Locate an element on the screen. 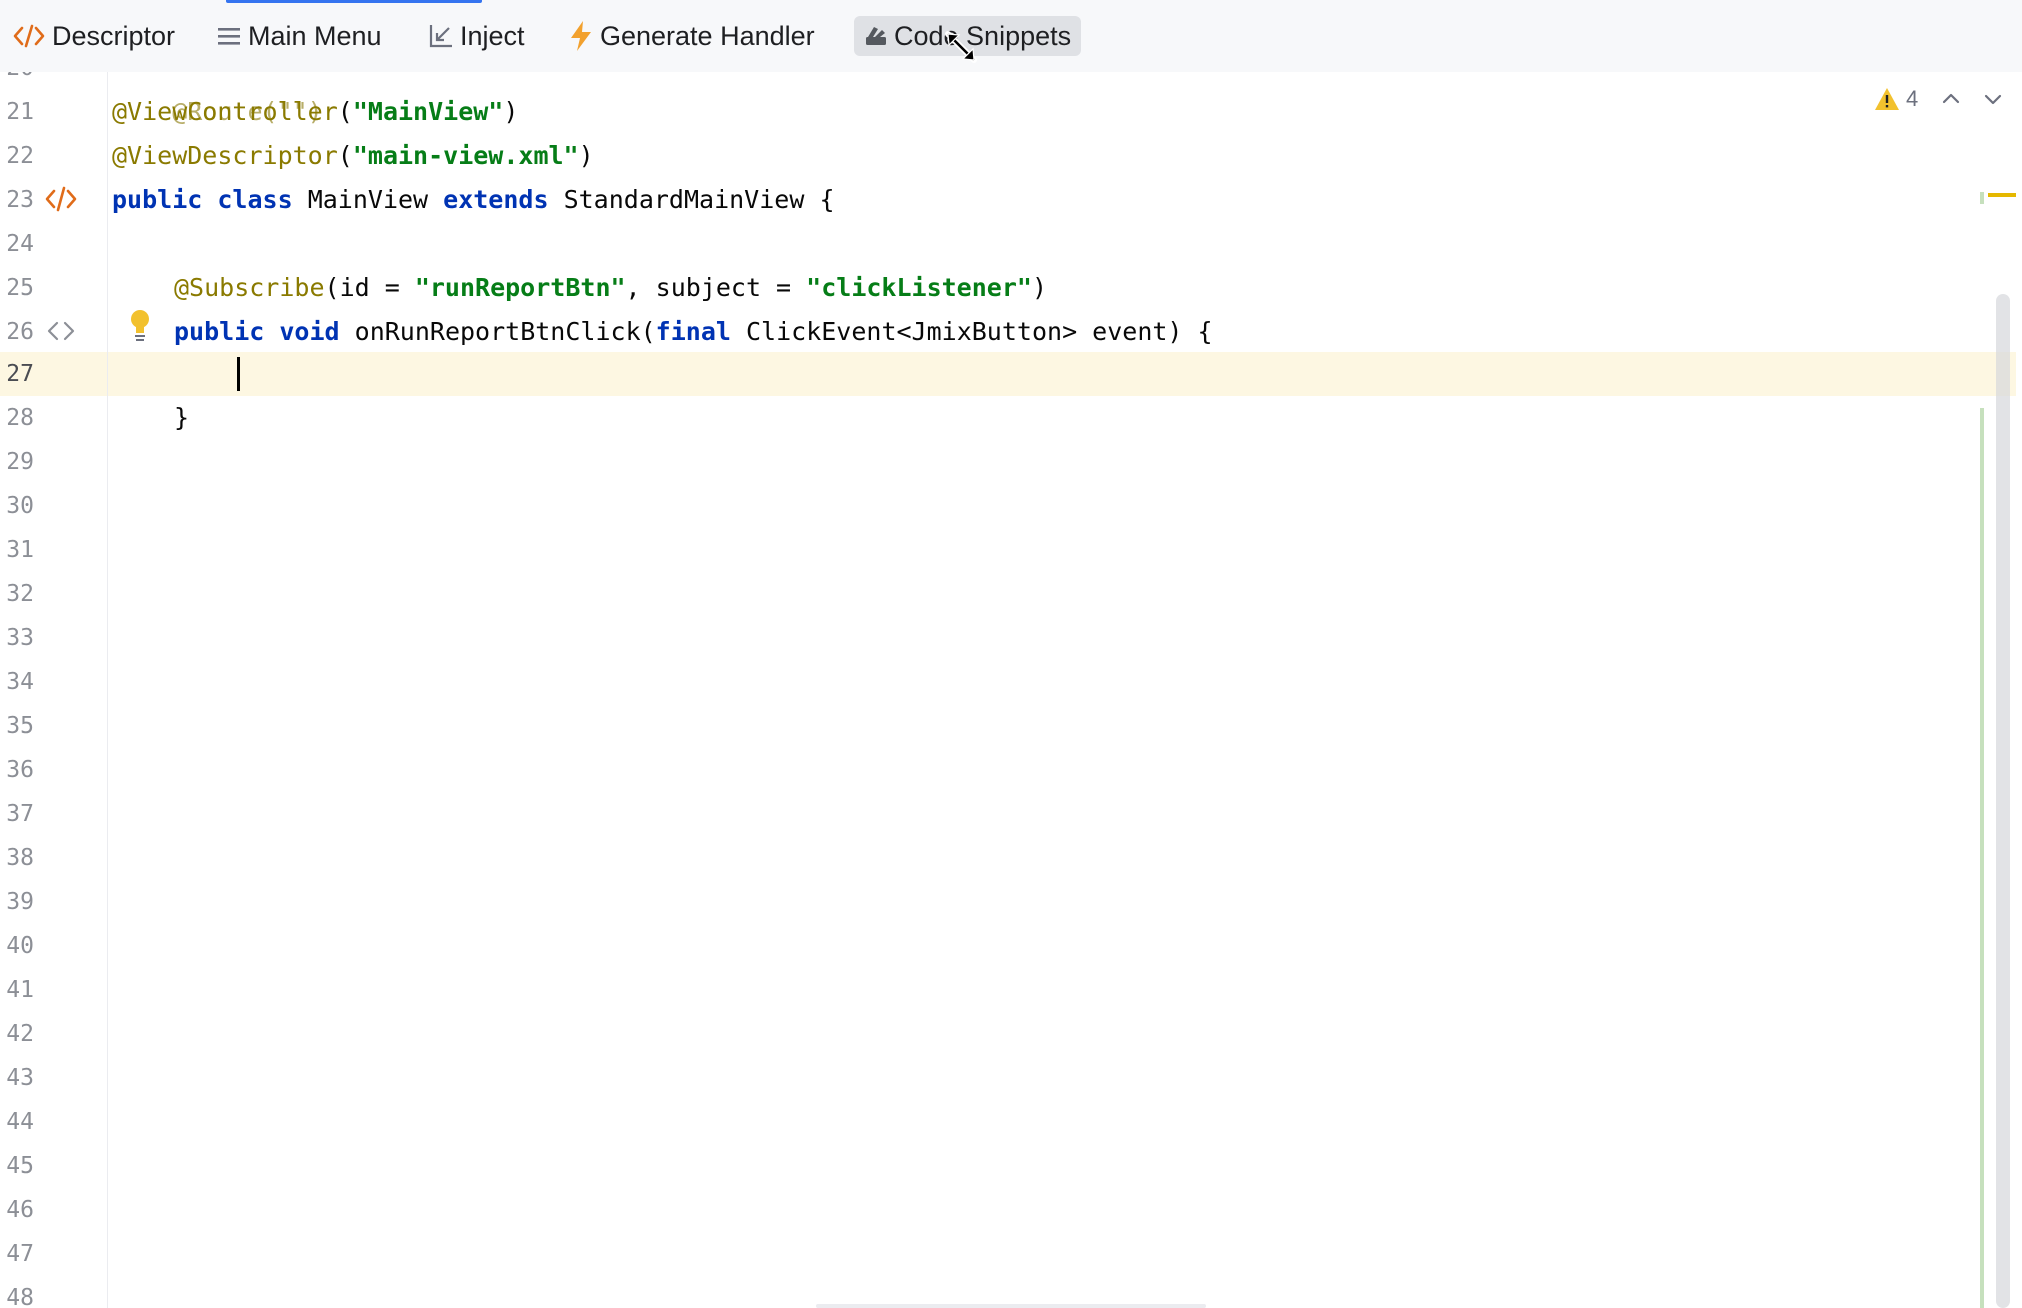  xml-descriptor-gutter-icon is located at coordinates (61, 199).